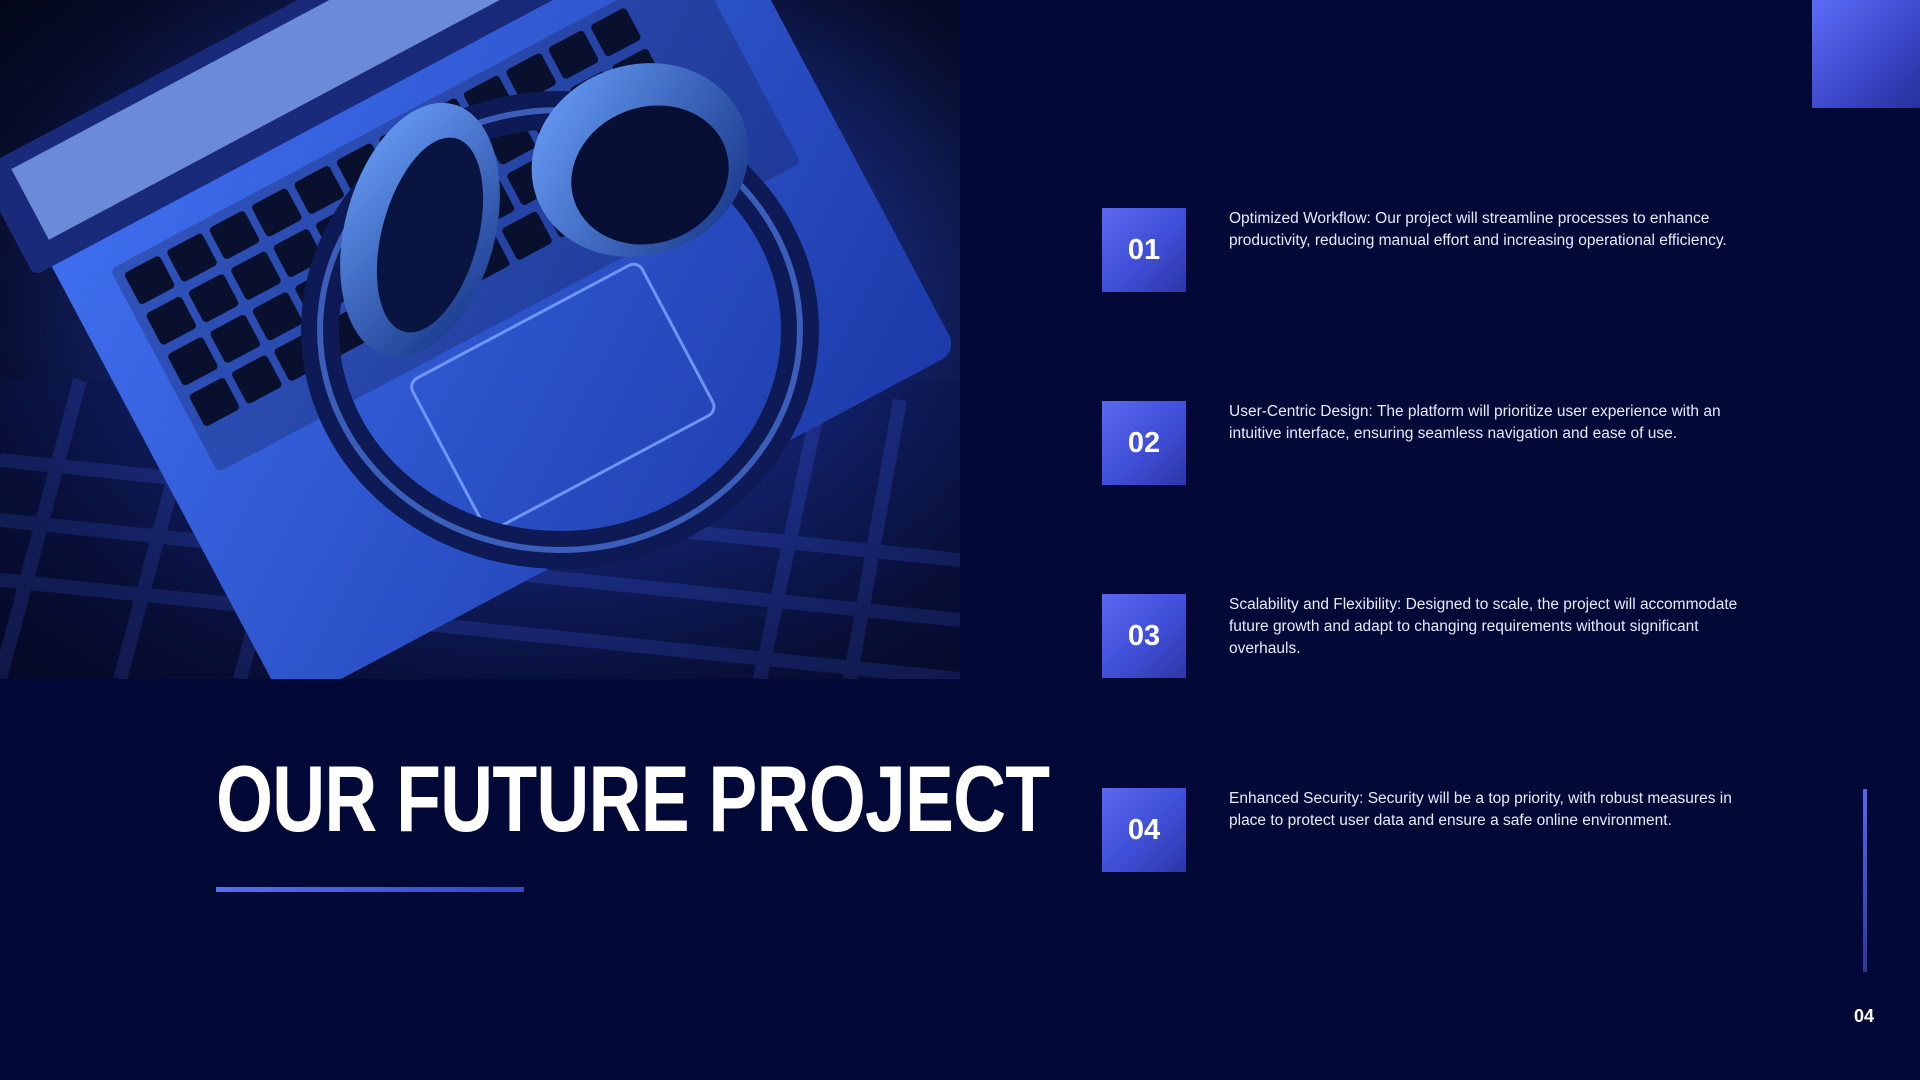  What do you see at coordinates (1144, 250) in the screenshot?
I see `item-number-badge: 01` at bounding box center [1144, 250].